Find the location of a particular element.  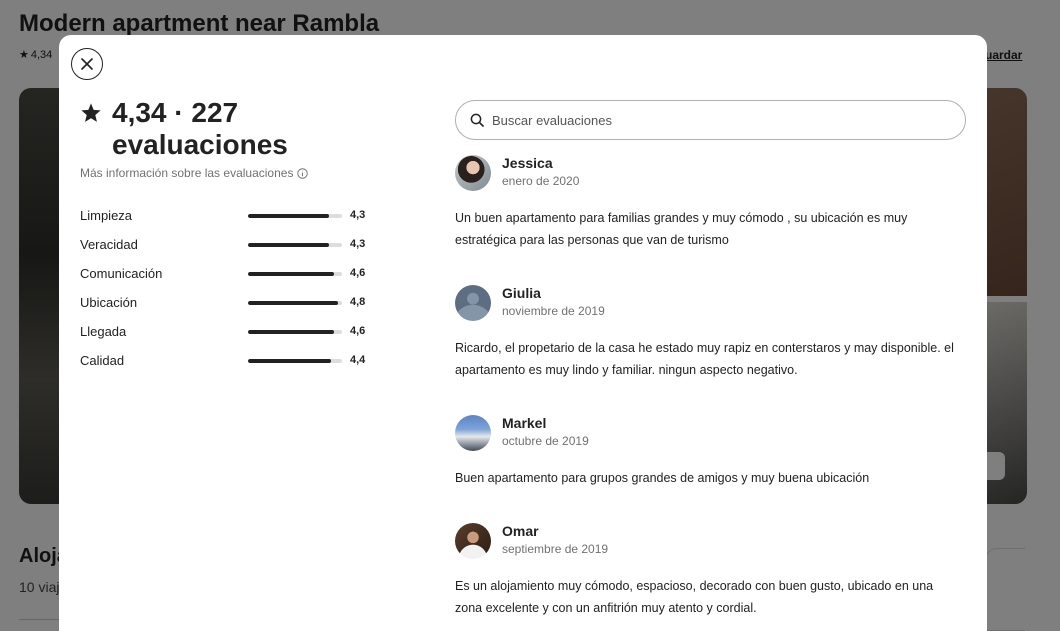

info-icon is located at coordinates (303, 173).